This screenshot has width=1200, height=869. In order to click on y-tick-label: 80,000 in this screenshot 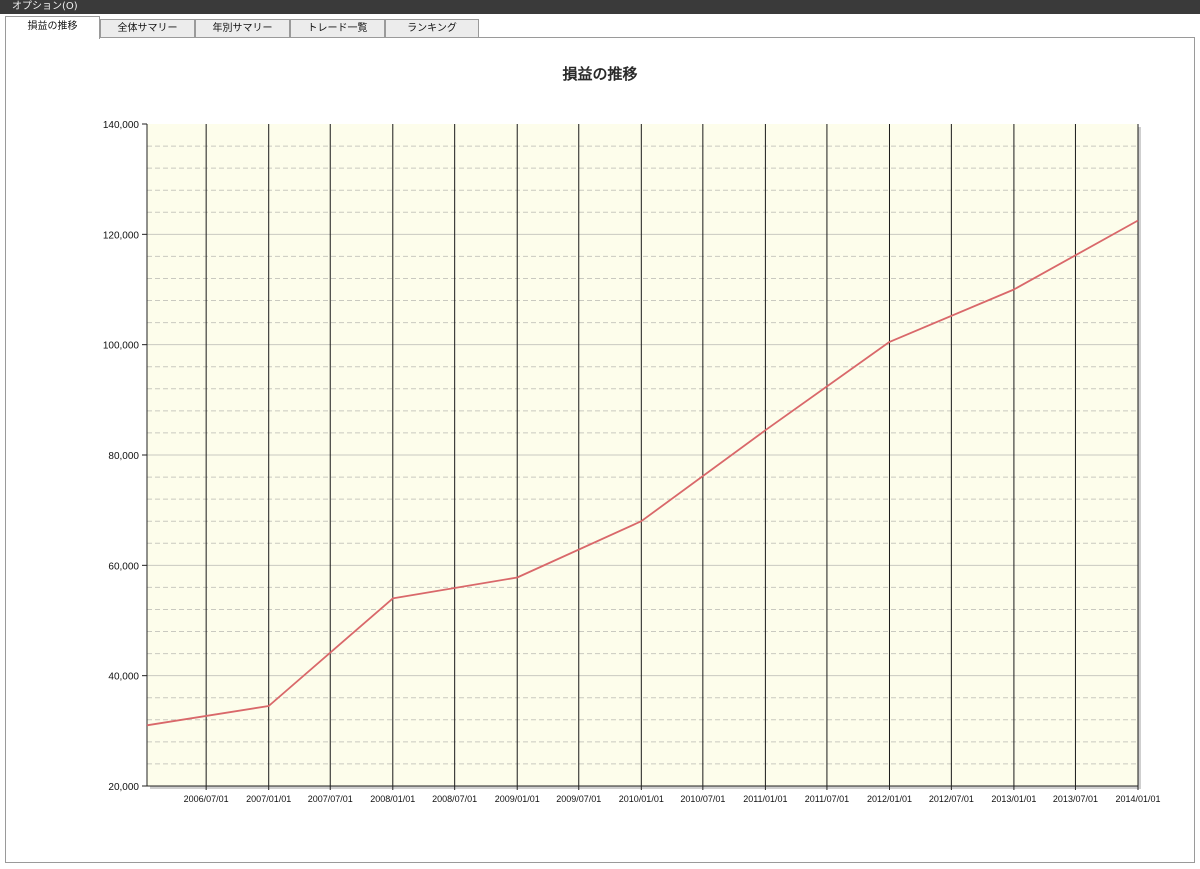, I will do `click(123, 456)`.